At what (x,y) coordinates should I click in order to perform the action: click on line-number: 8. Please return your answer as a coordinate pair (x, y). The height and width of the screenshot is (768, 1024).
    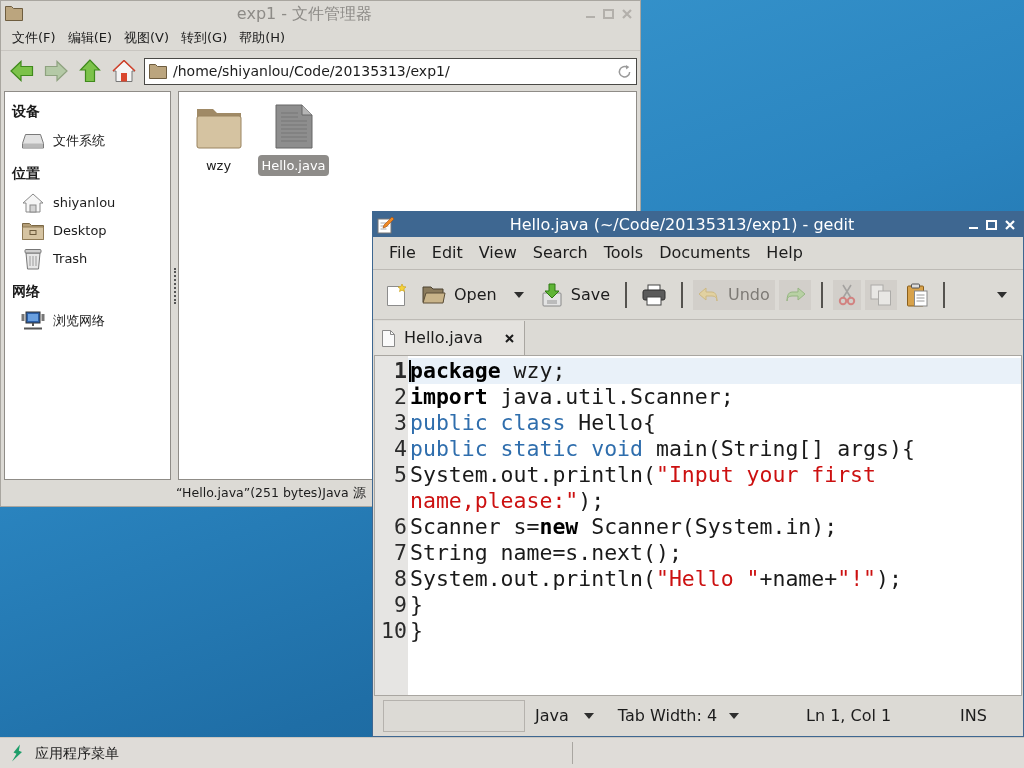
    Looking at the image, I should click on (400, 578).